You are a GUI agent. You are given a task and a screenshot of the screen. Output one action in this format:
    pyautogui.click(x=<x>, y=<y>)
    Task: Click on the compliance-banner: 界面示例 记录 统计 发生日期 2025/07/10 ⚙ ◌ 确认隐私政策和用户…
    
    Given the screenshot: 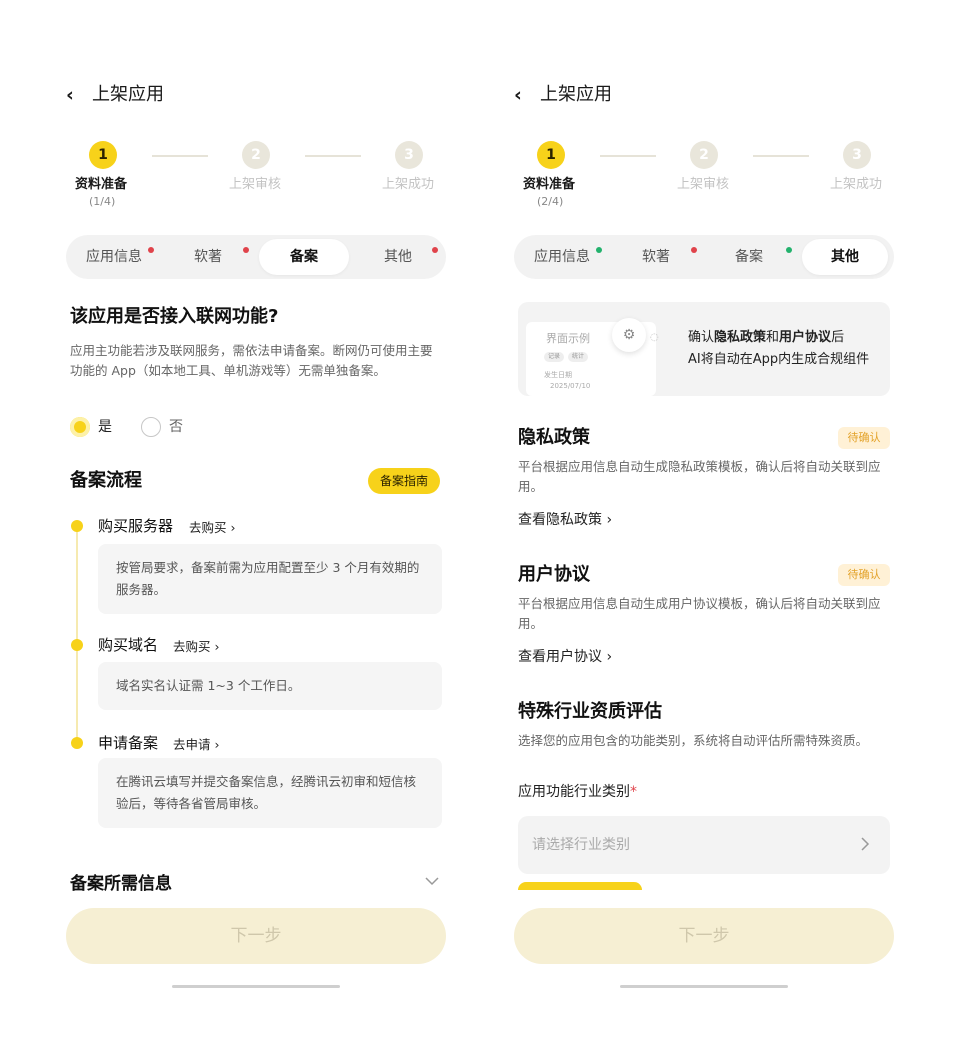 What is the action you would take?
    pyautogui.click(x=704, y=349)
    